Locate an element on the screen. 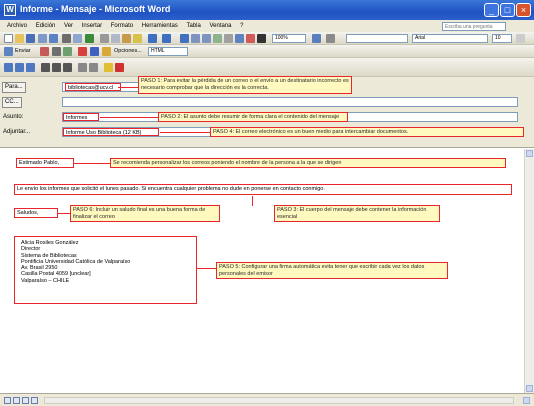 Image resolution: width=534 pixels, height=406 pixels. paso4-connector is located at coordinates (185, 132).